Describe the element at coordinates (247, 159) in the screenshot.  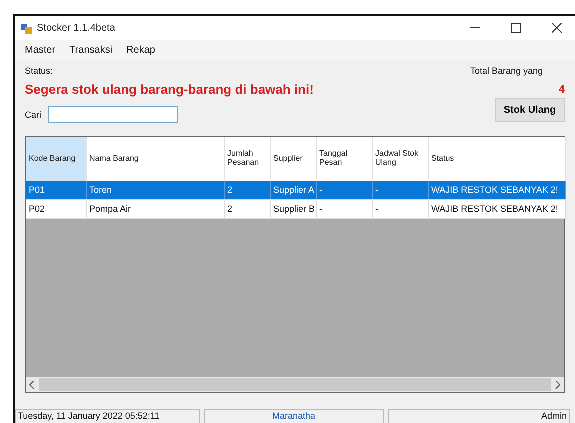
I see `column-header: Jumlah Pesanan` at that location.